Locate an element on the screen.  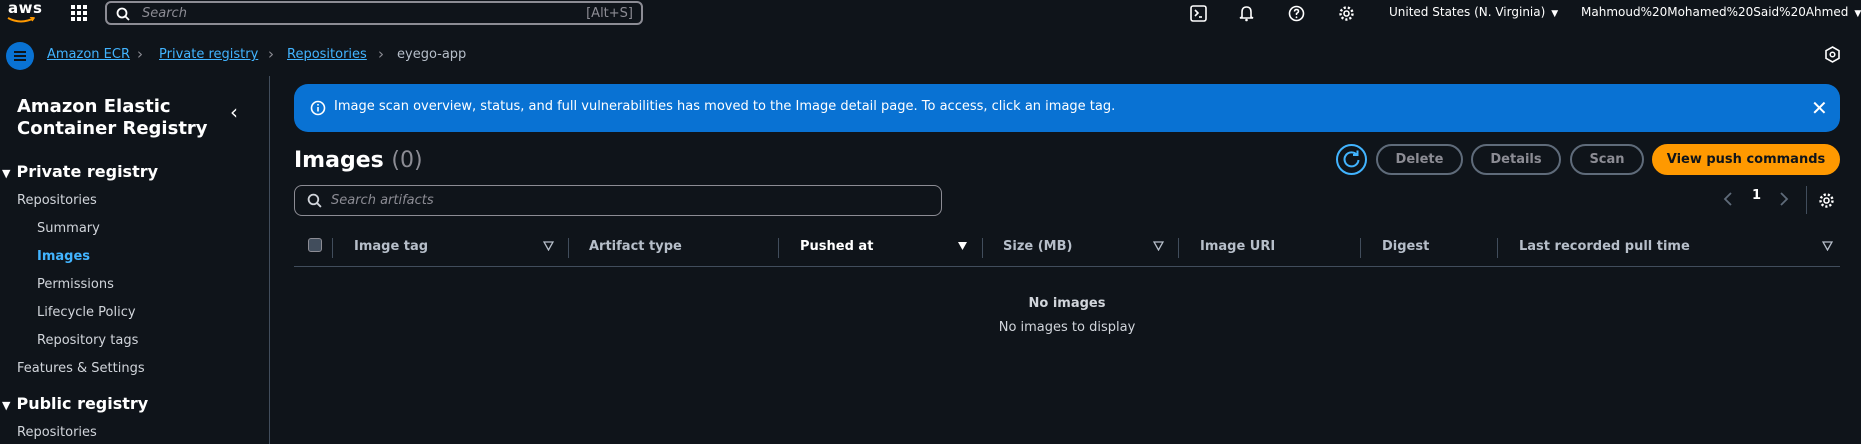
section-label: Private registry is located at coordinates (87, 171).